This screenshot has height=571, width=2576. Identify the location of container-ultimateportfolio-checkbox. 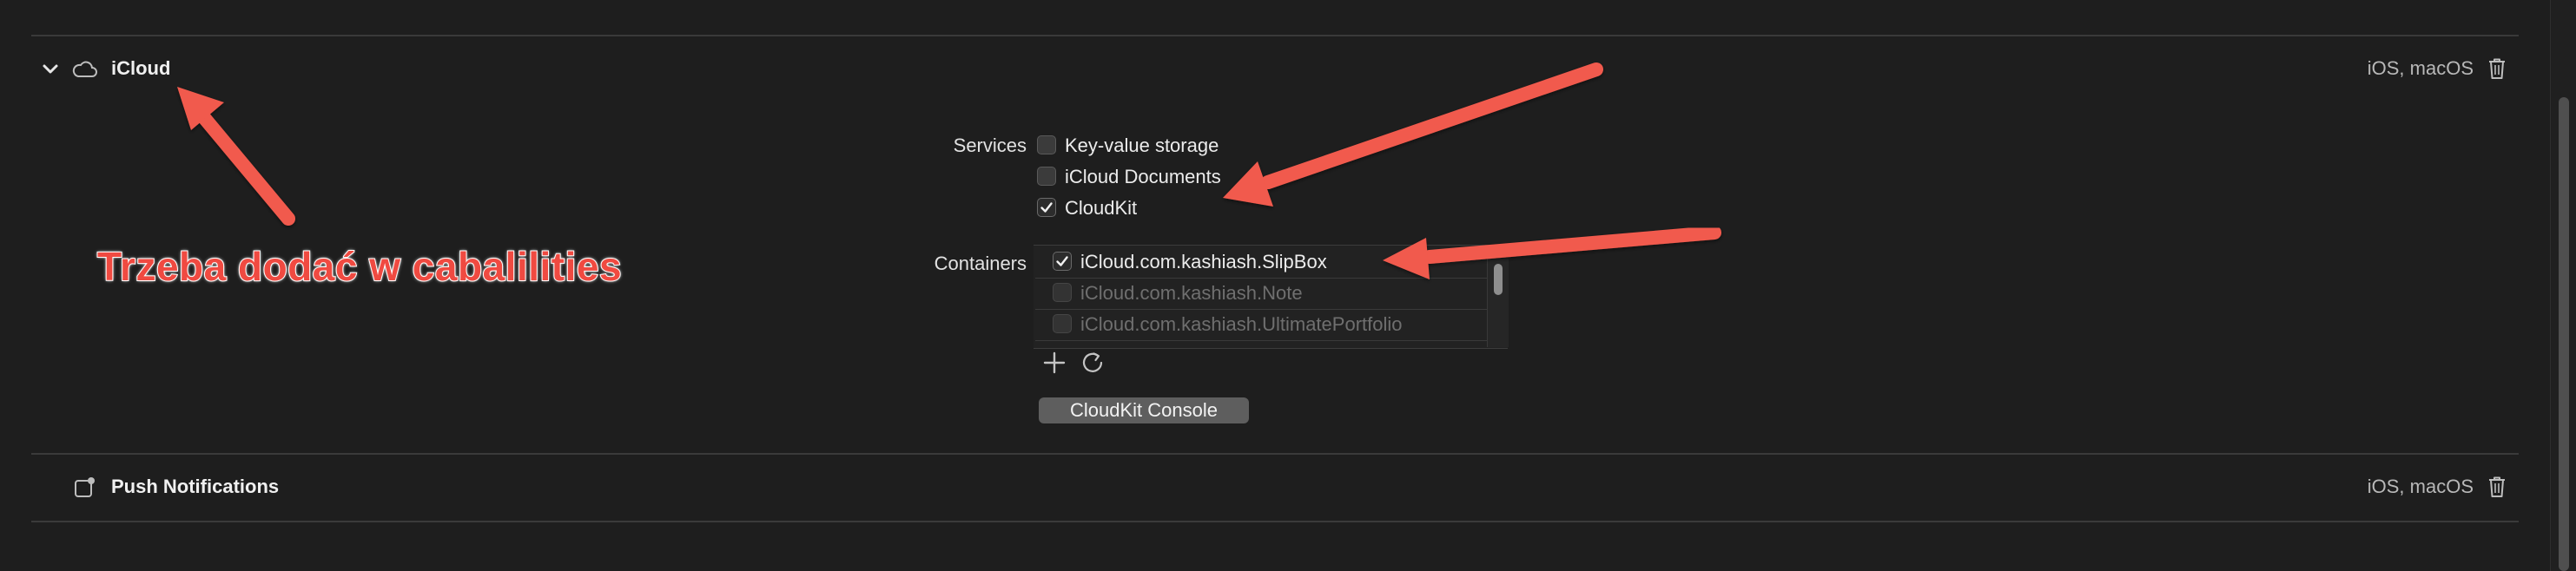
(1062, 323).